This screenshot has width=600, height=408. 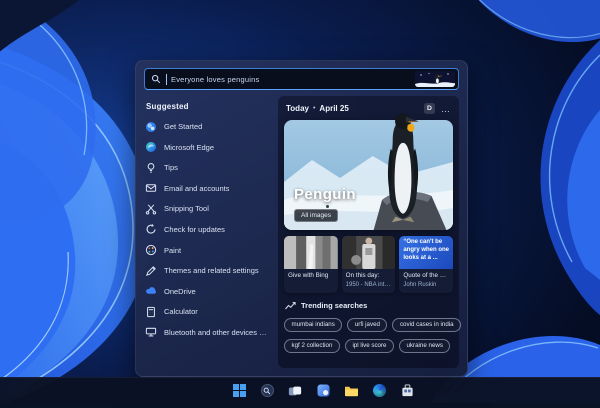 I want to click on trending-chip: mumbai indians, so click(x=313, y=324).